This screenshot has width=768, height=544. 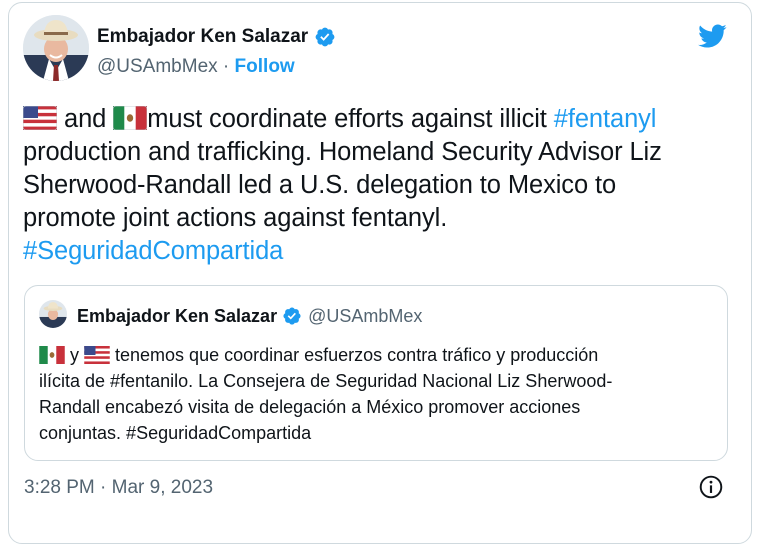 I want to click on follow-button: Follow, so click(x=265, y=66).